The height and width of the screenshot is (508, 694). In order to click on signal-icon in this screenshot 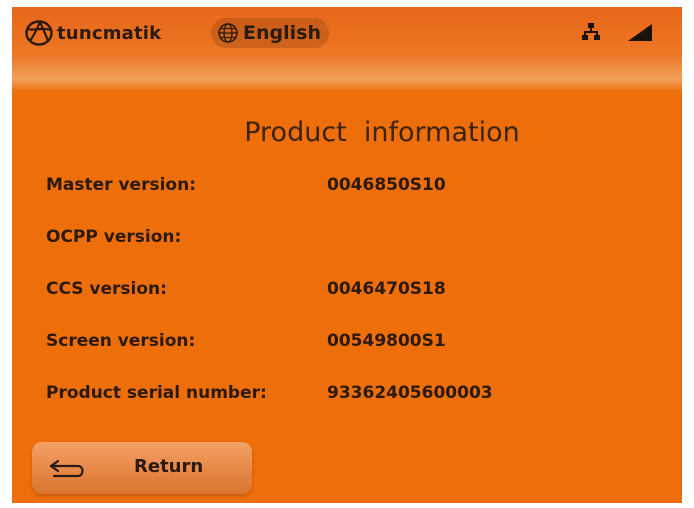, I will do `click(640, 34)`.